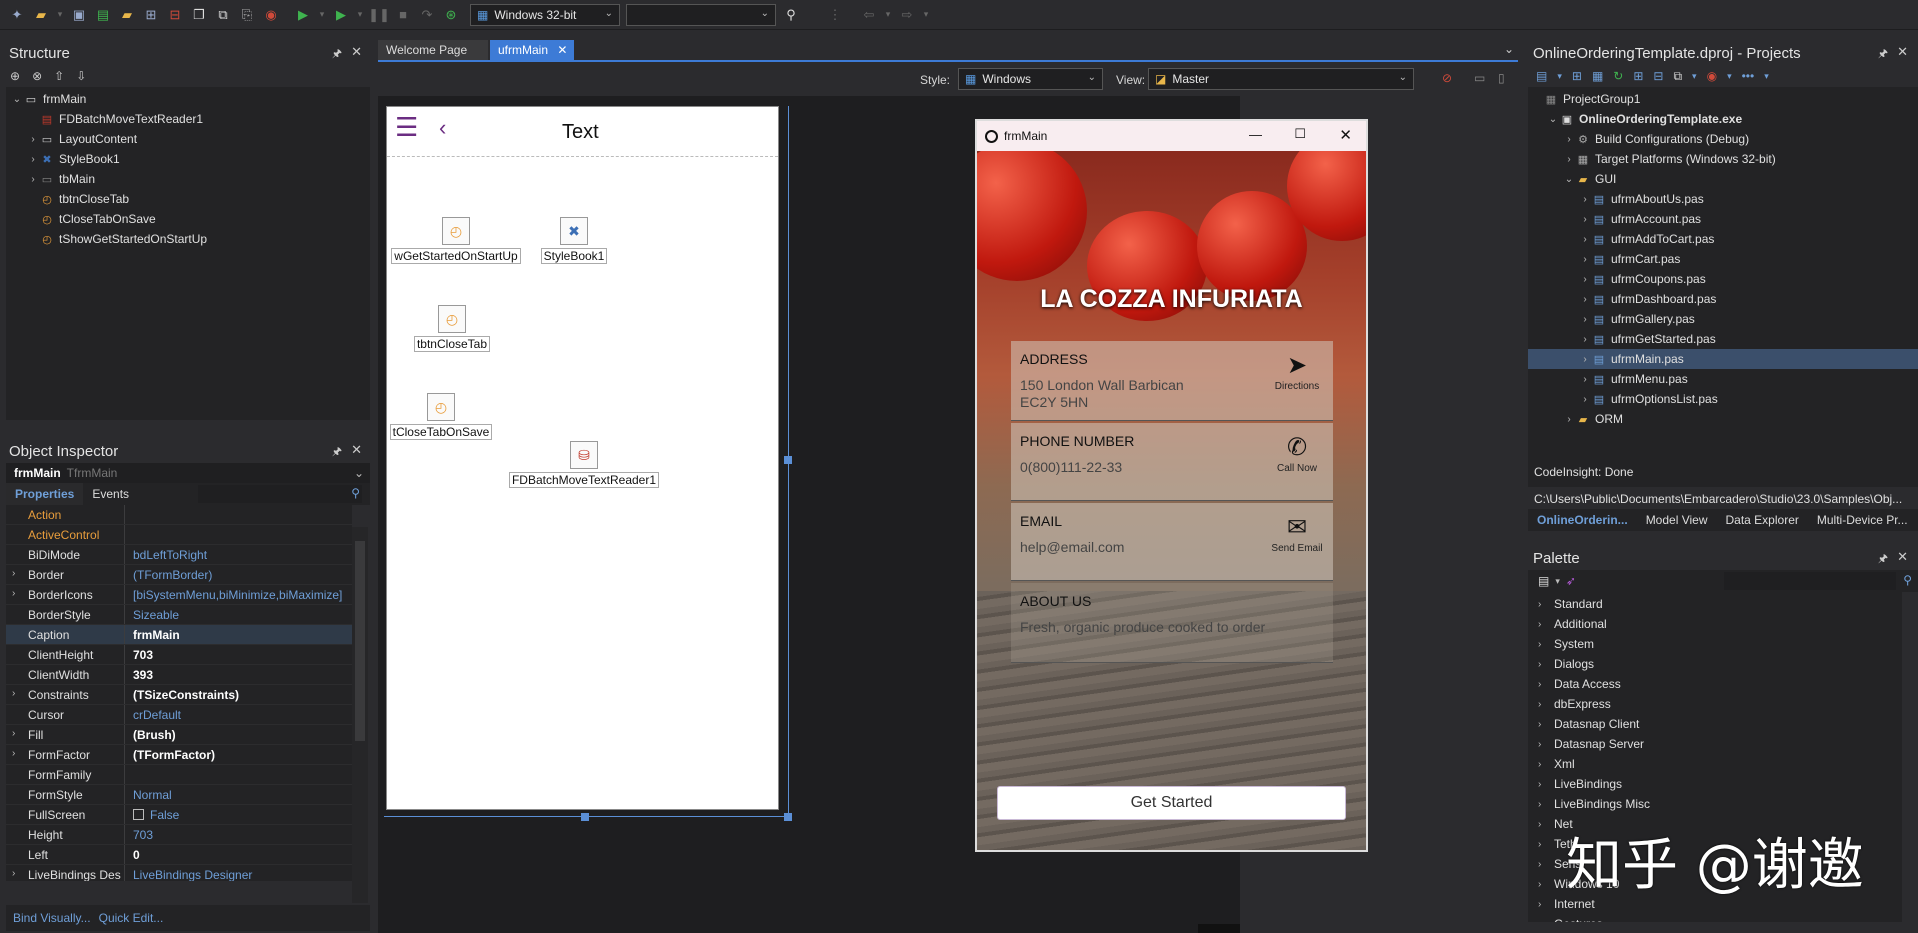  What do you see at coordinates (17, 15) in the screenshot?
I see `new-icon: ✦` at bounding box center [17, 15].